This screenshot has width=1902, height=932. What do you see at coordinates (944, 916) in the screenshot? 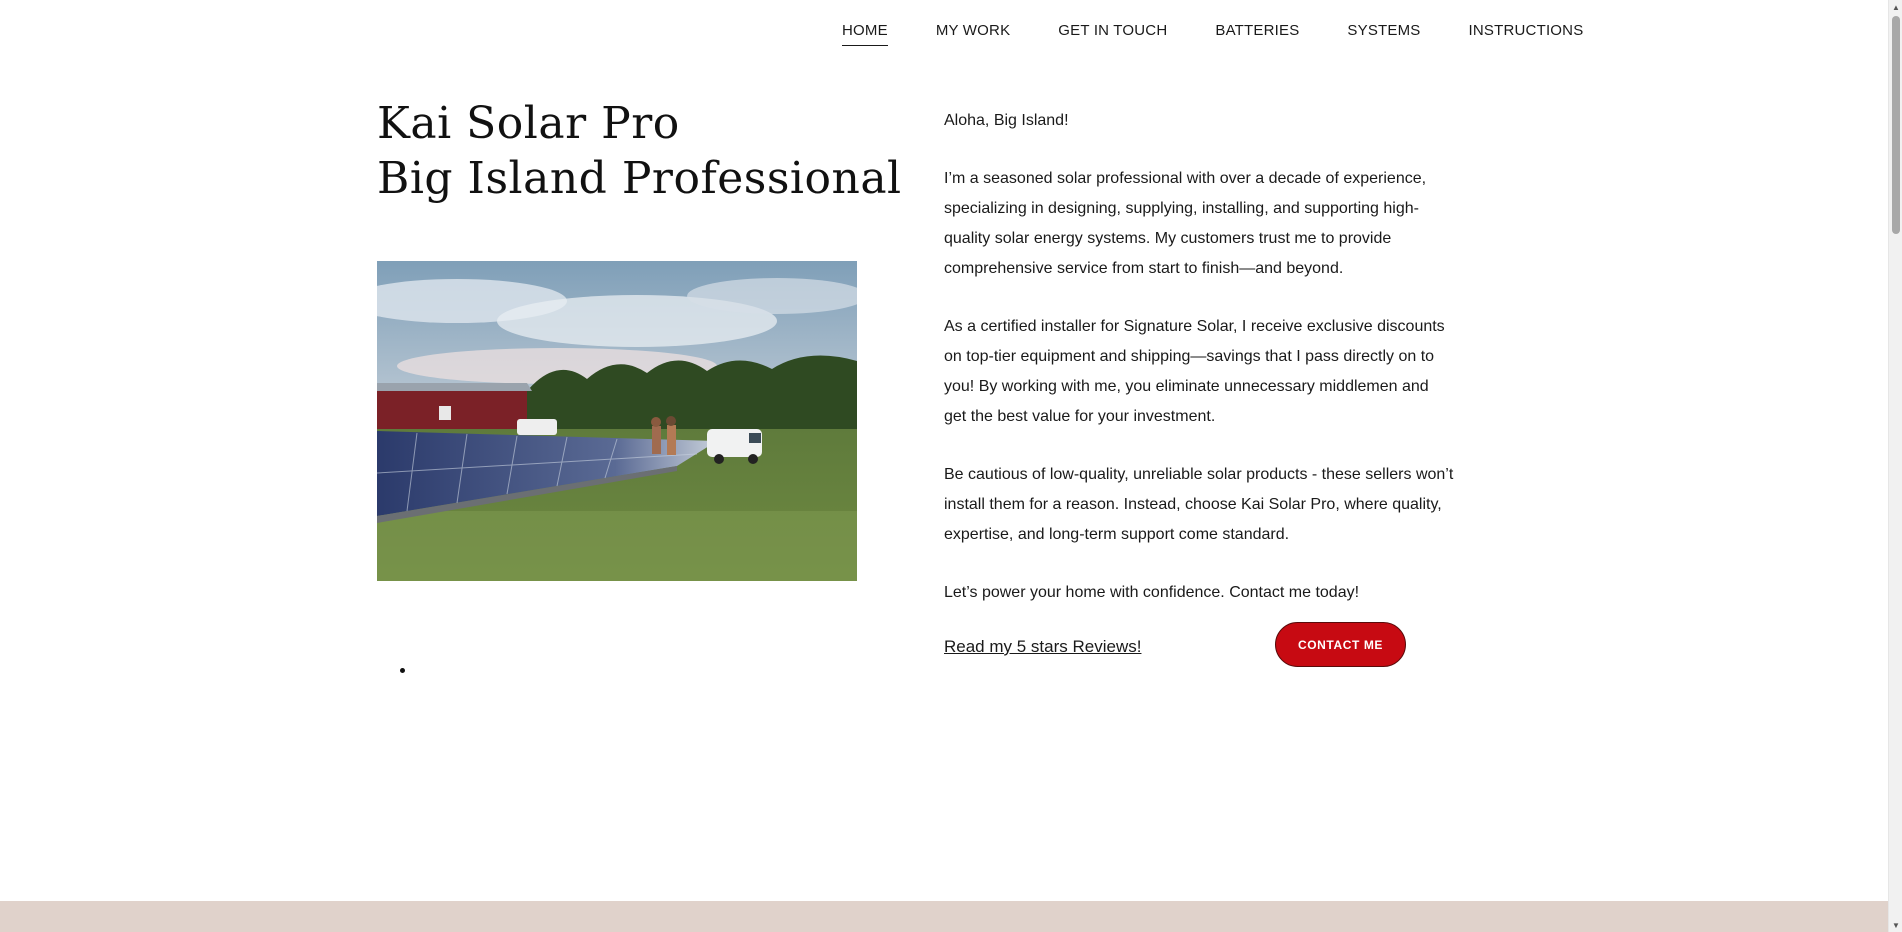
I see `footer-band` at bounding box center [944, 916].